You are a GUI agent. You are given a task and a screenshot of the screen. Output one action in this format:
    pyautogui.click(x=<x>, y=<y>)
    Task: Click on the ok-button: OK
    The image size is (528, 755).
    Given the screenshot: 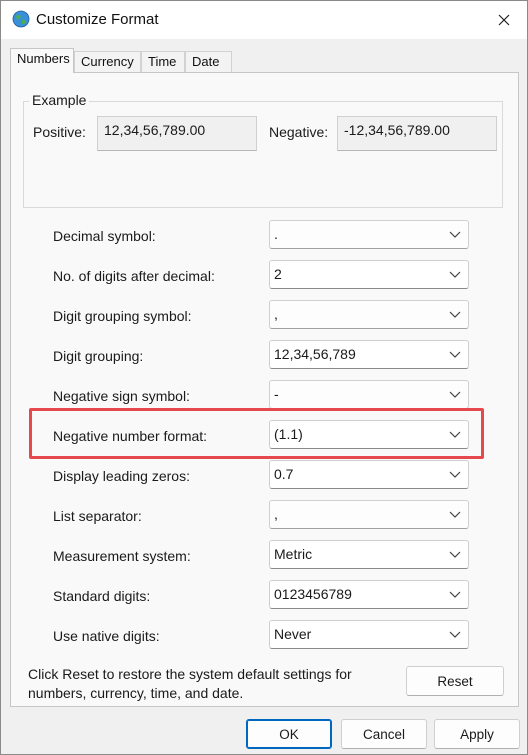 What is the action you would take?
    pyautogui.click(x=289, y=734)
    